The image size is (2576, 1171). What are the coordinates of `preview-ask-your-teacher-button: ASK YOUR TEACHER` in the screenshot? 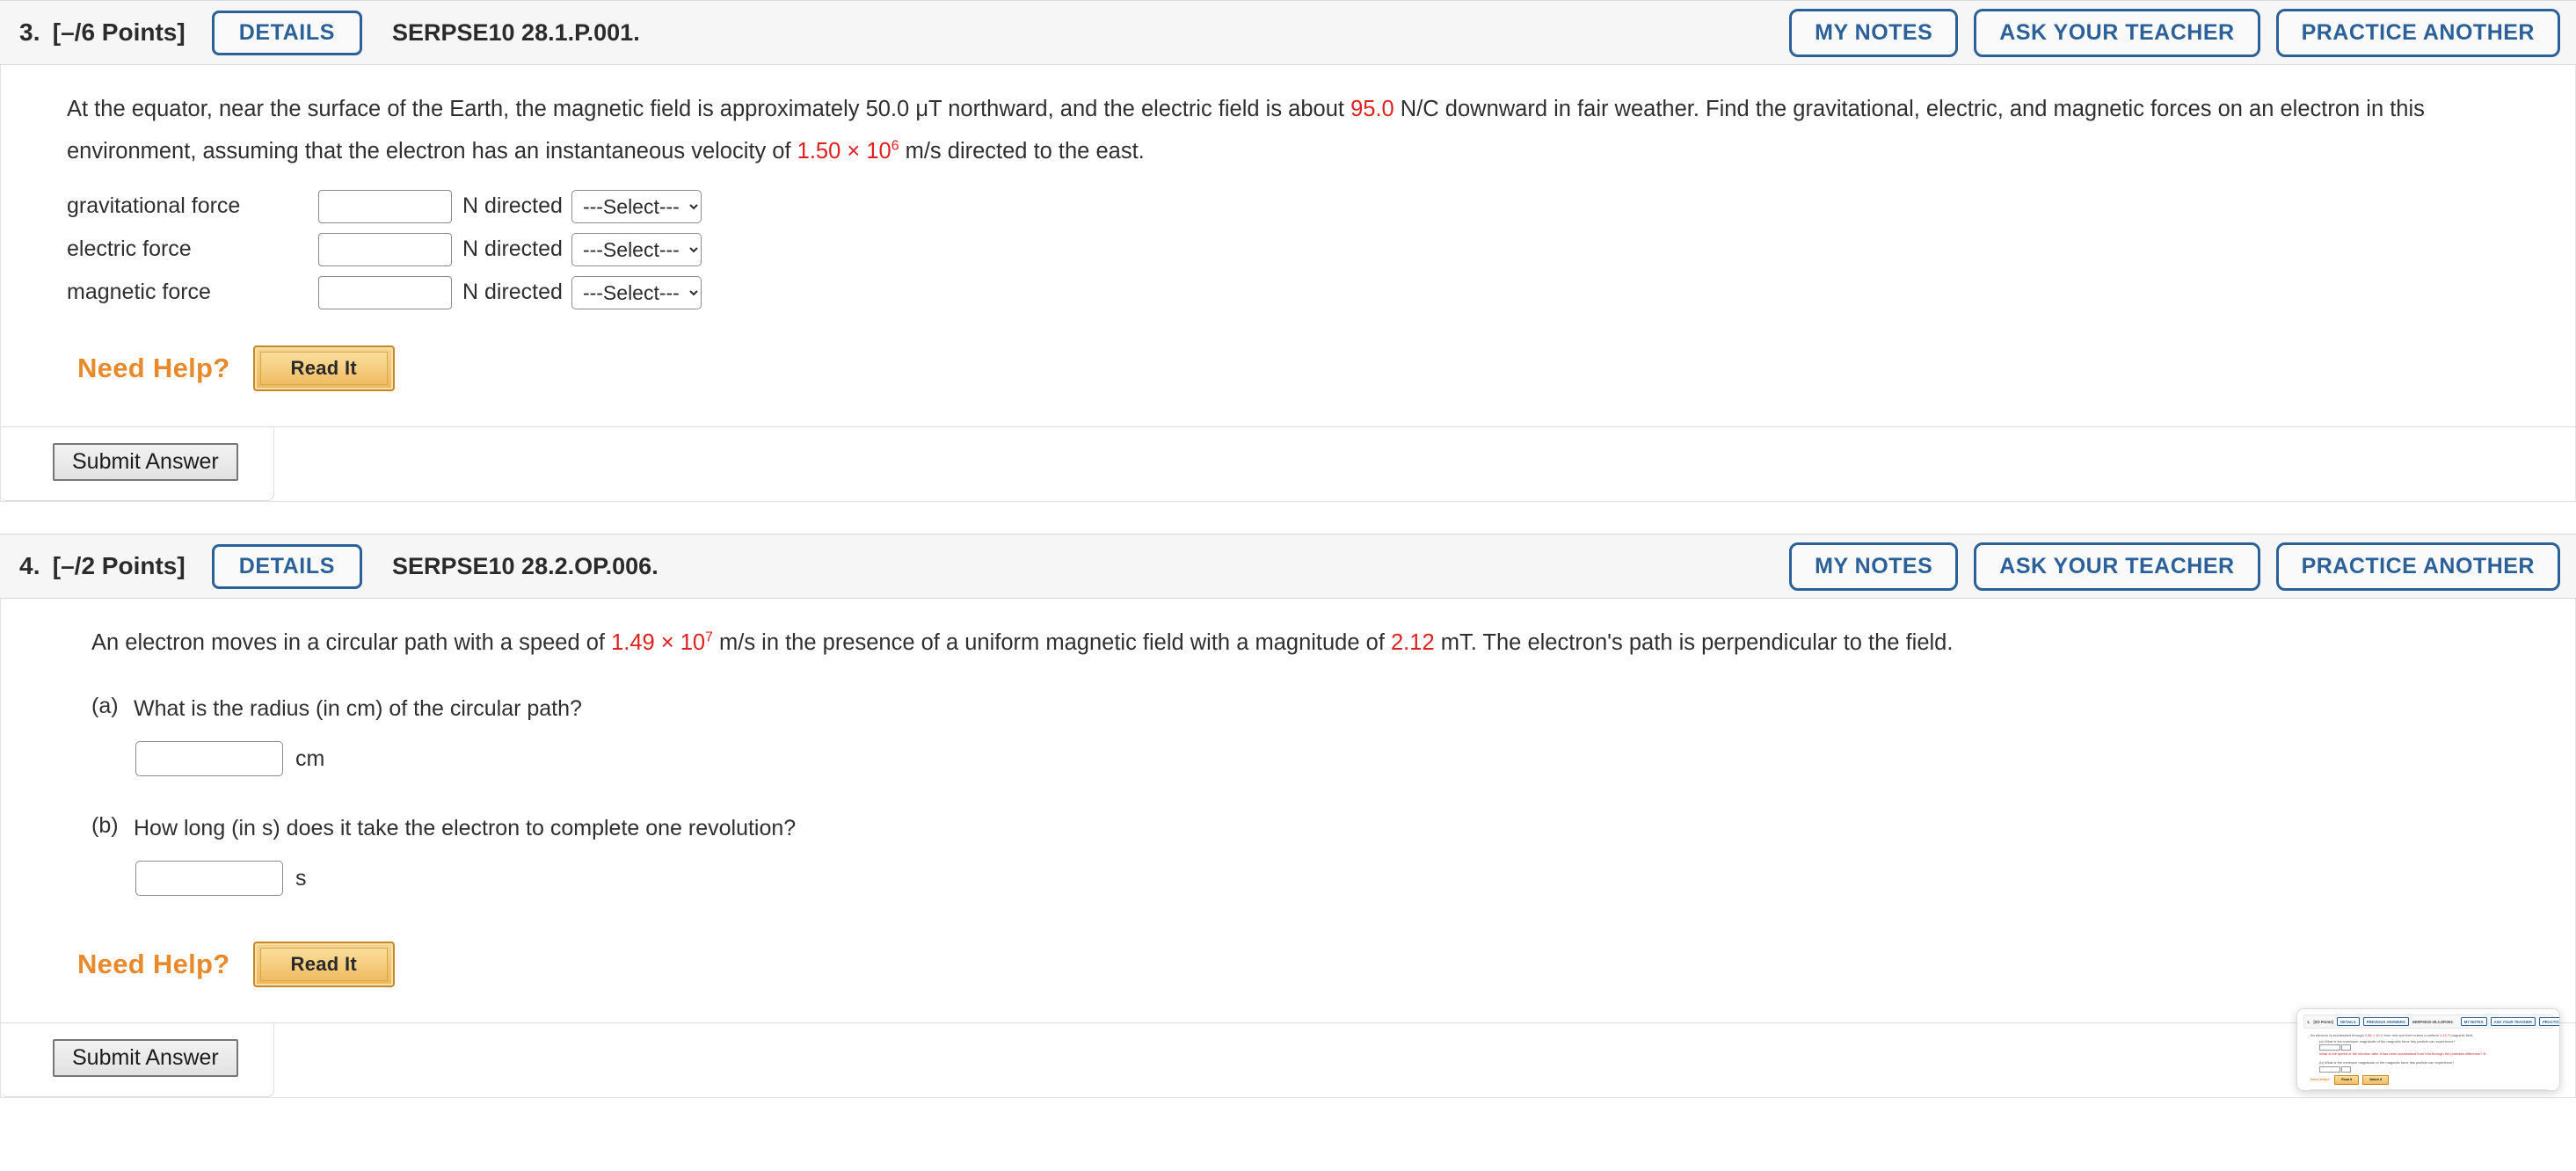 It's located at (2513, 1021).